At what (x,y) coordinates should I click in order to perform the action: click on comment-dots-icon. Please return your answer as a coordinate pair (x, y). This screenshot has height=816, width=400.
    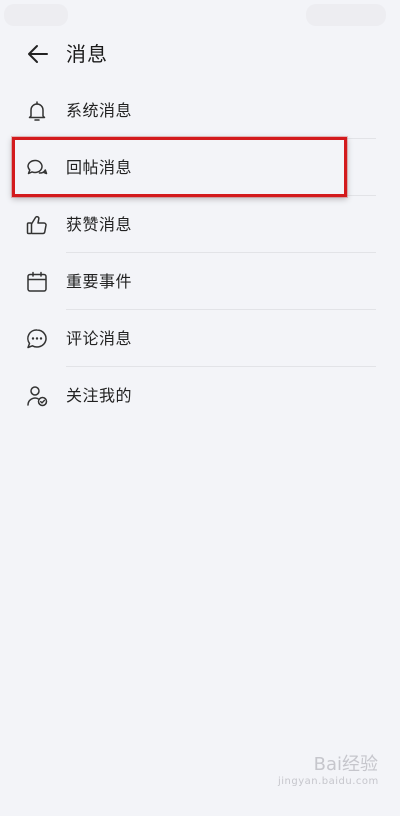
    Looking at the image, I should click on (37, 339).